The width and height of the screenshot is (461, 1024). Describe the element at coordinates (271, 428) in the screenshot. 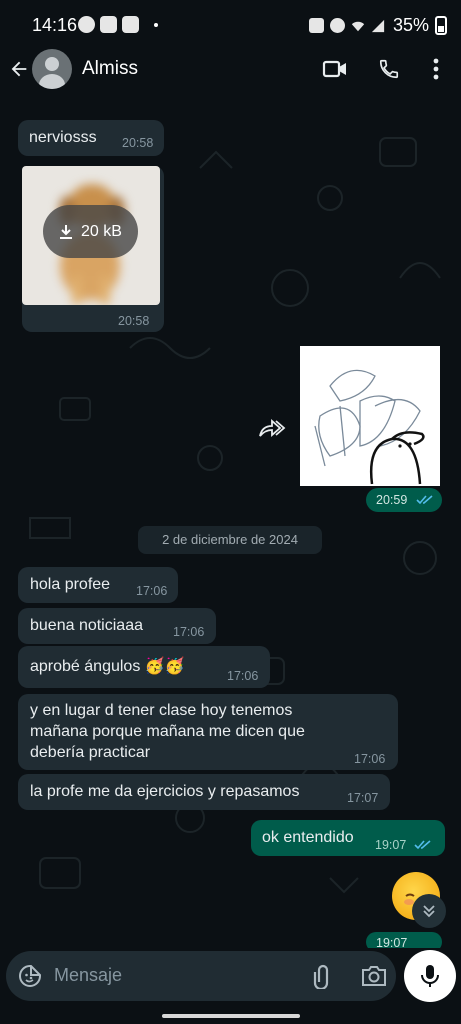

I see `forward-icon` at that location.